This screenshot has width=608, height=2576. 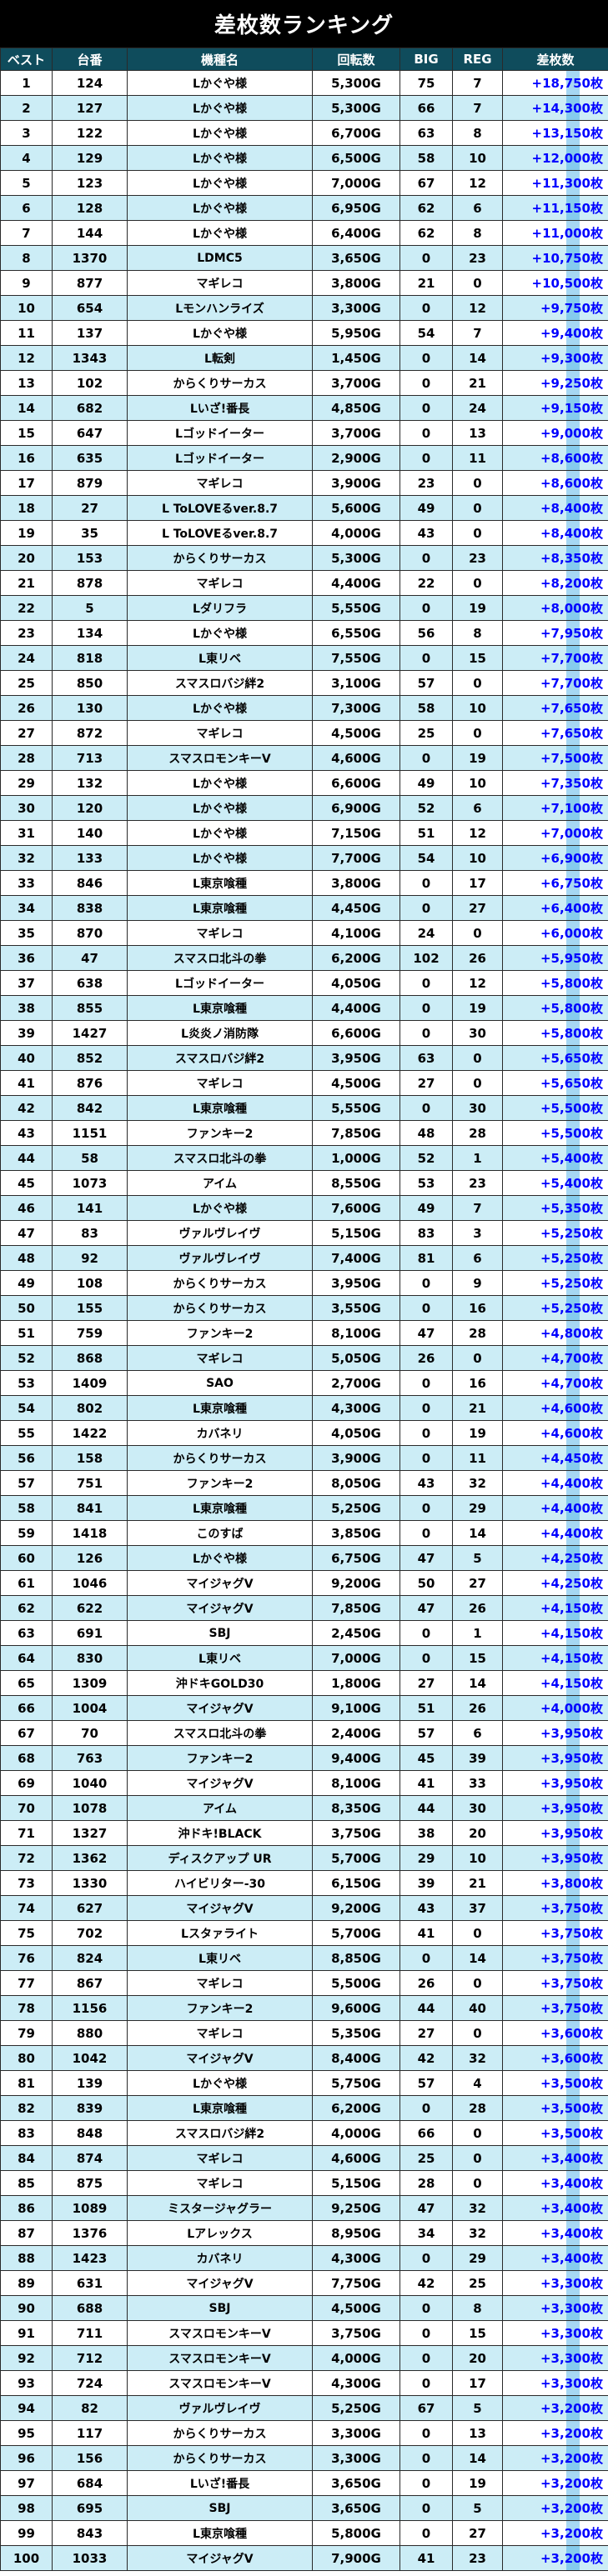 I want to click on cell-machine-number: 870, so click(x=90, y=933).